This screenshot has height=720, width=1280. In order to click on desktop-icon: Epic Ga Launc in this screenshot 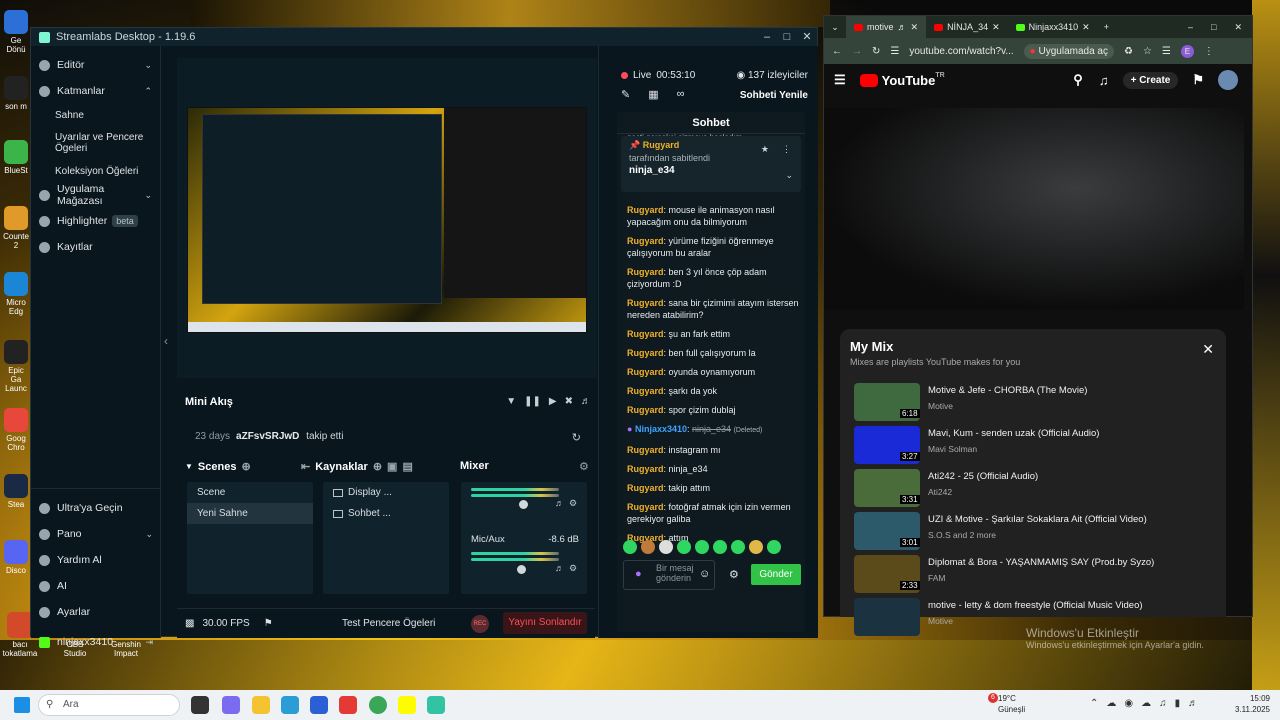, I will do `click(16, 366)`.